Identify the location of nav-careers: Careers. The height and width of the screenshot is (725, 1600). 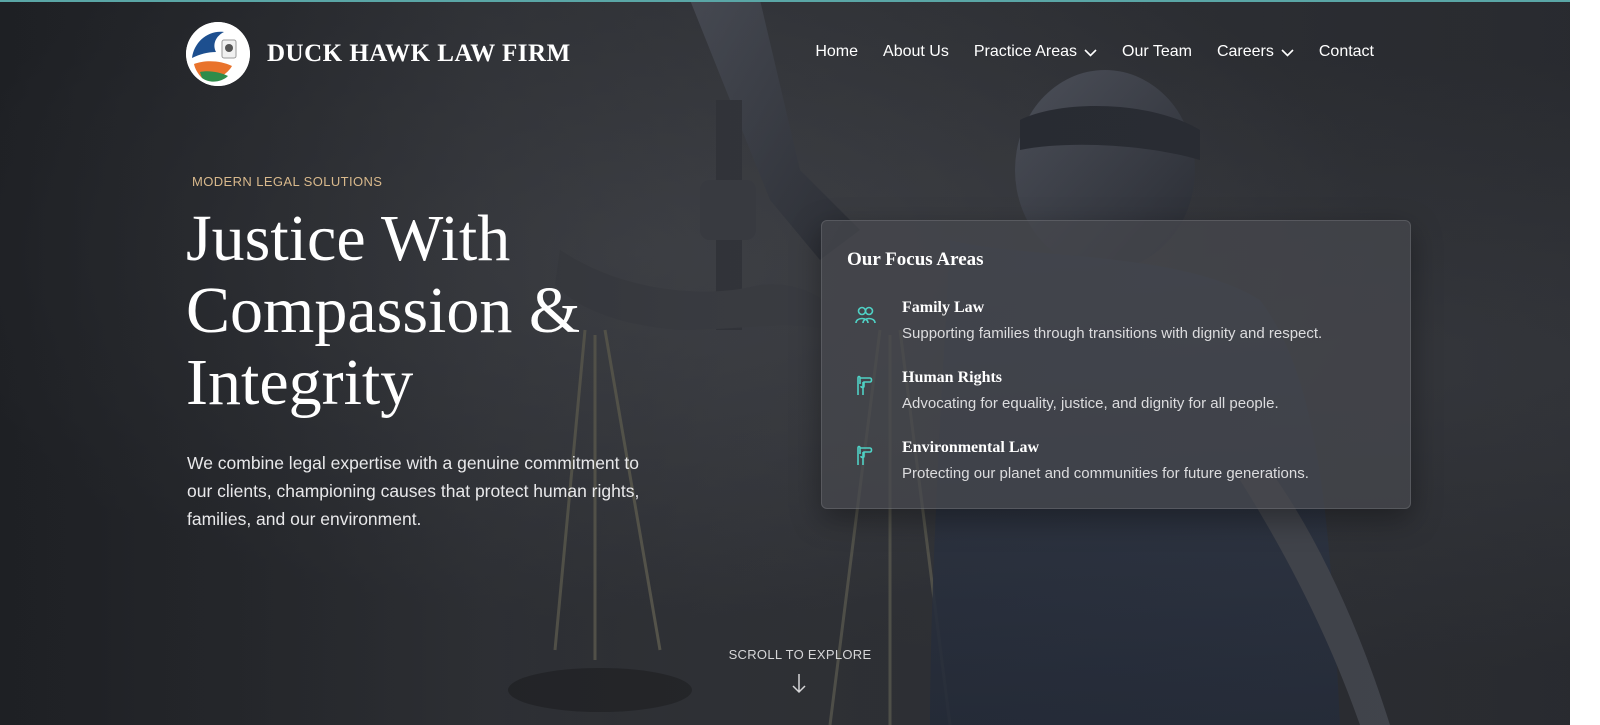
(1255, 52).